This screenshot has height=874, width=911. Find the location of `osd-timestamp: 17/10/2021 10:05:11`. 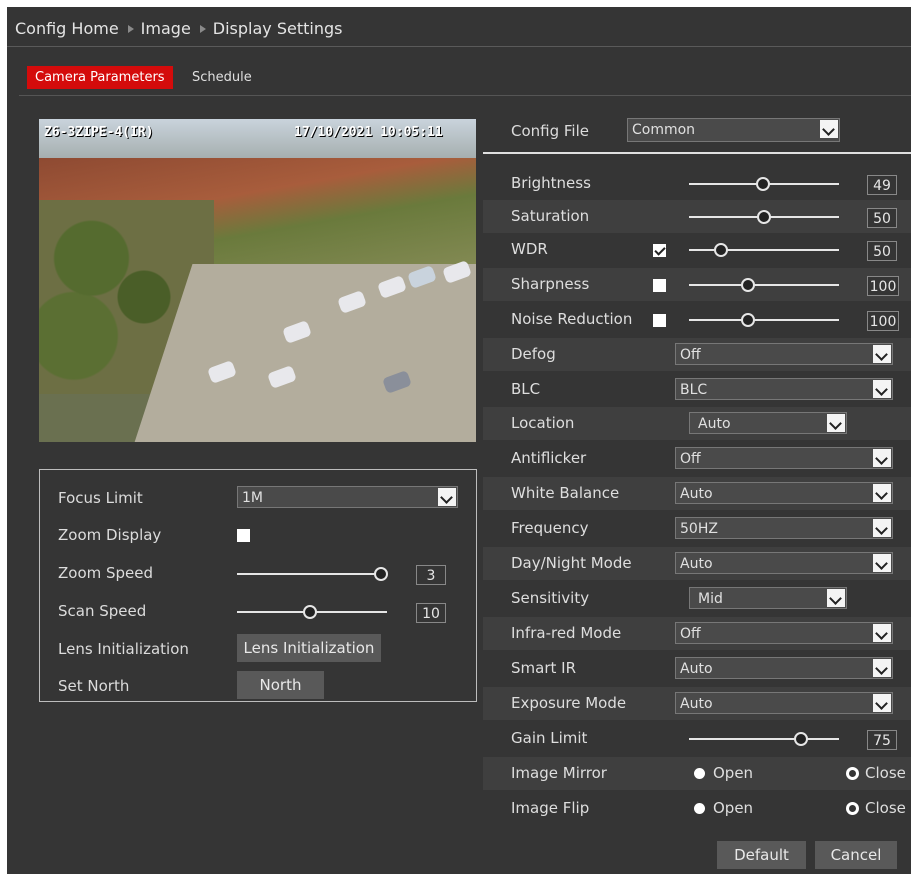

osd-timestamp: 17/10/2021 10:05:11 is located at coordinates (368, 132).